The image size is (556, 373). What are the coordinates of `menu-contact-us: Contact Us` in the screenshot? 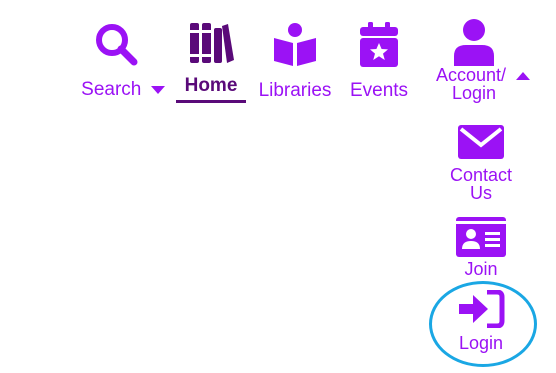 It's located at (481, 163).